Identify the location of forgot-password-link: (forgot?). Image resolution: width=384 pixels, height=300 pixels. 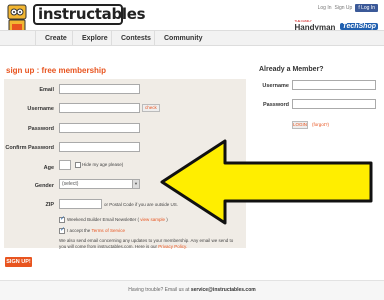
(320, 124).